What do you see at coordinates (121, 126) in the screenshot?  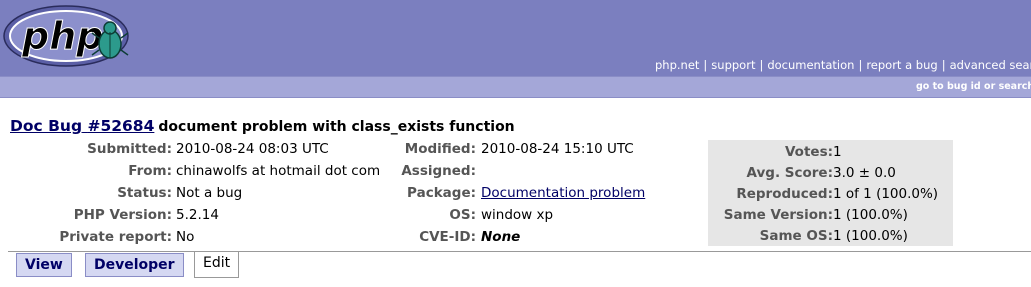 I see `bug-number: #52684` at bounding box center [121, 126].